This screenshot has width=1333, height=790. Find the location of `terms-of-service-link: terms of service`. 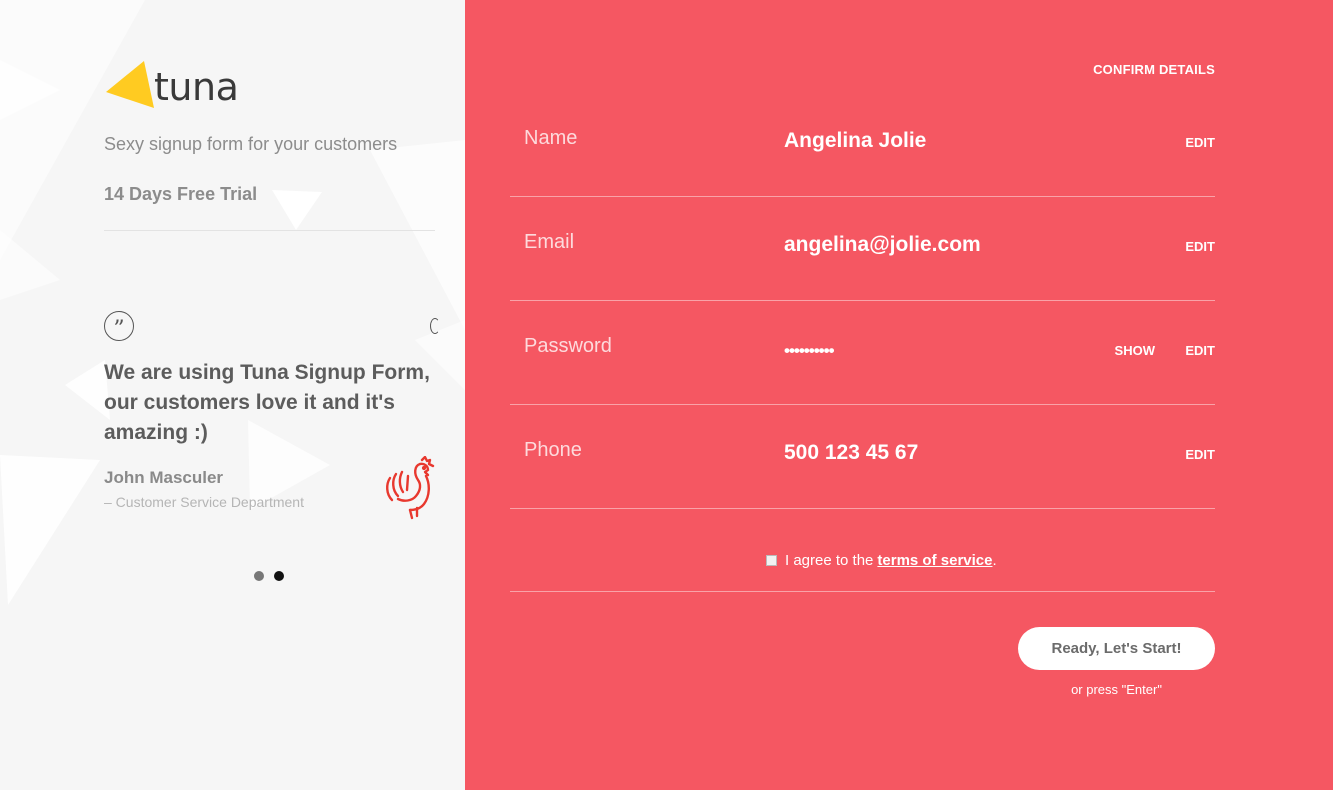

terms-of-service-link: terms of service is located at coordinates (934, 560).